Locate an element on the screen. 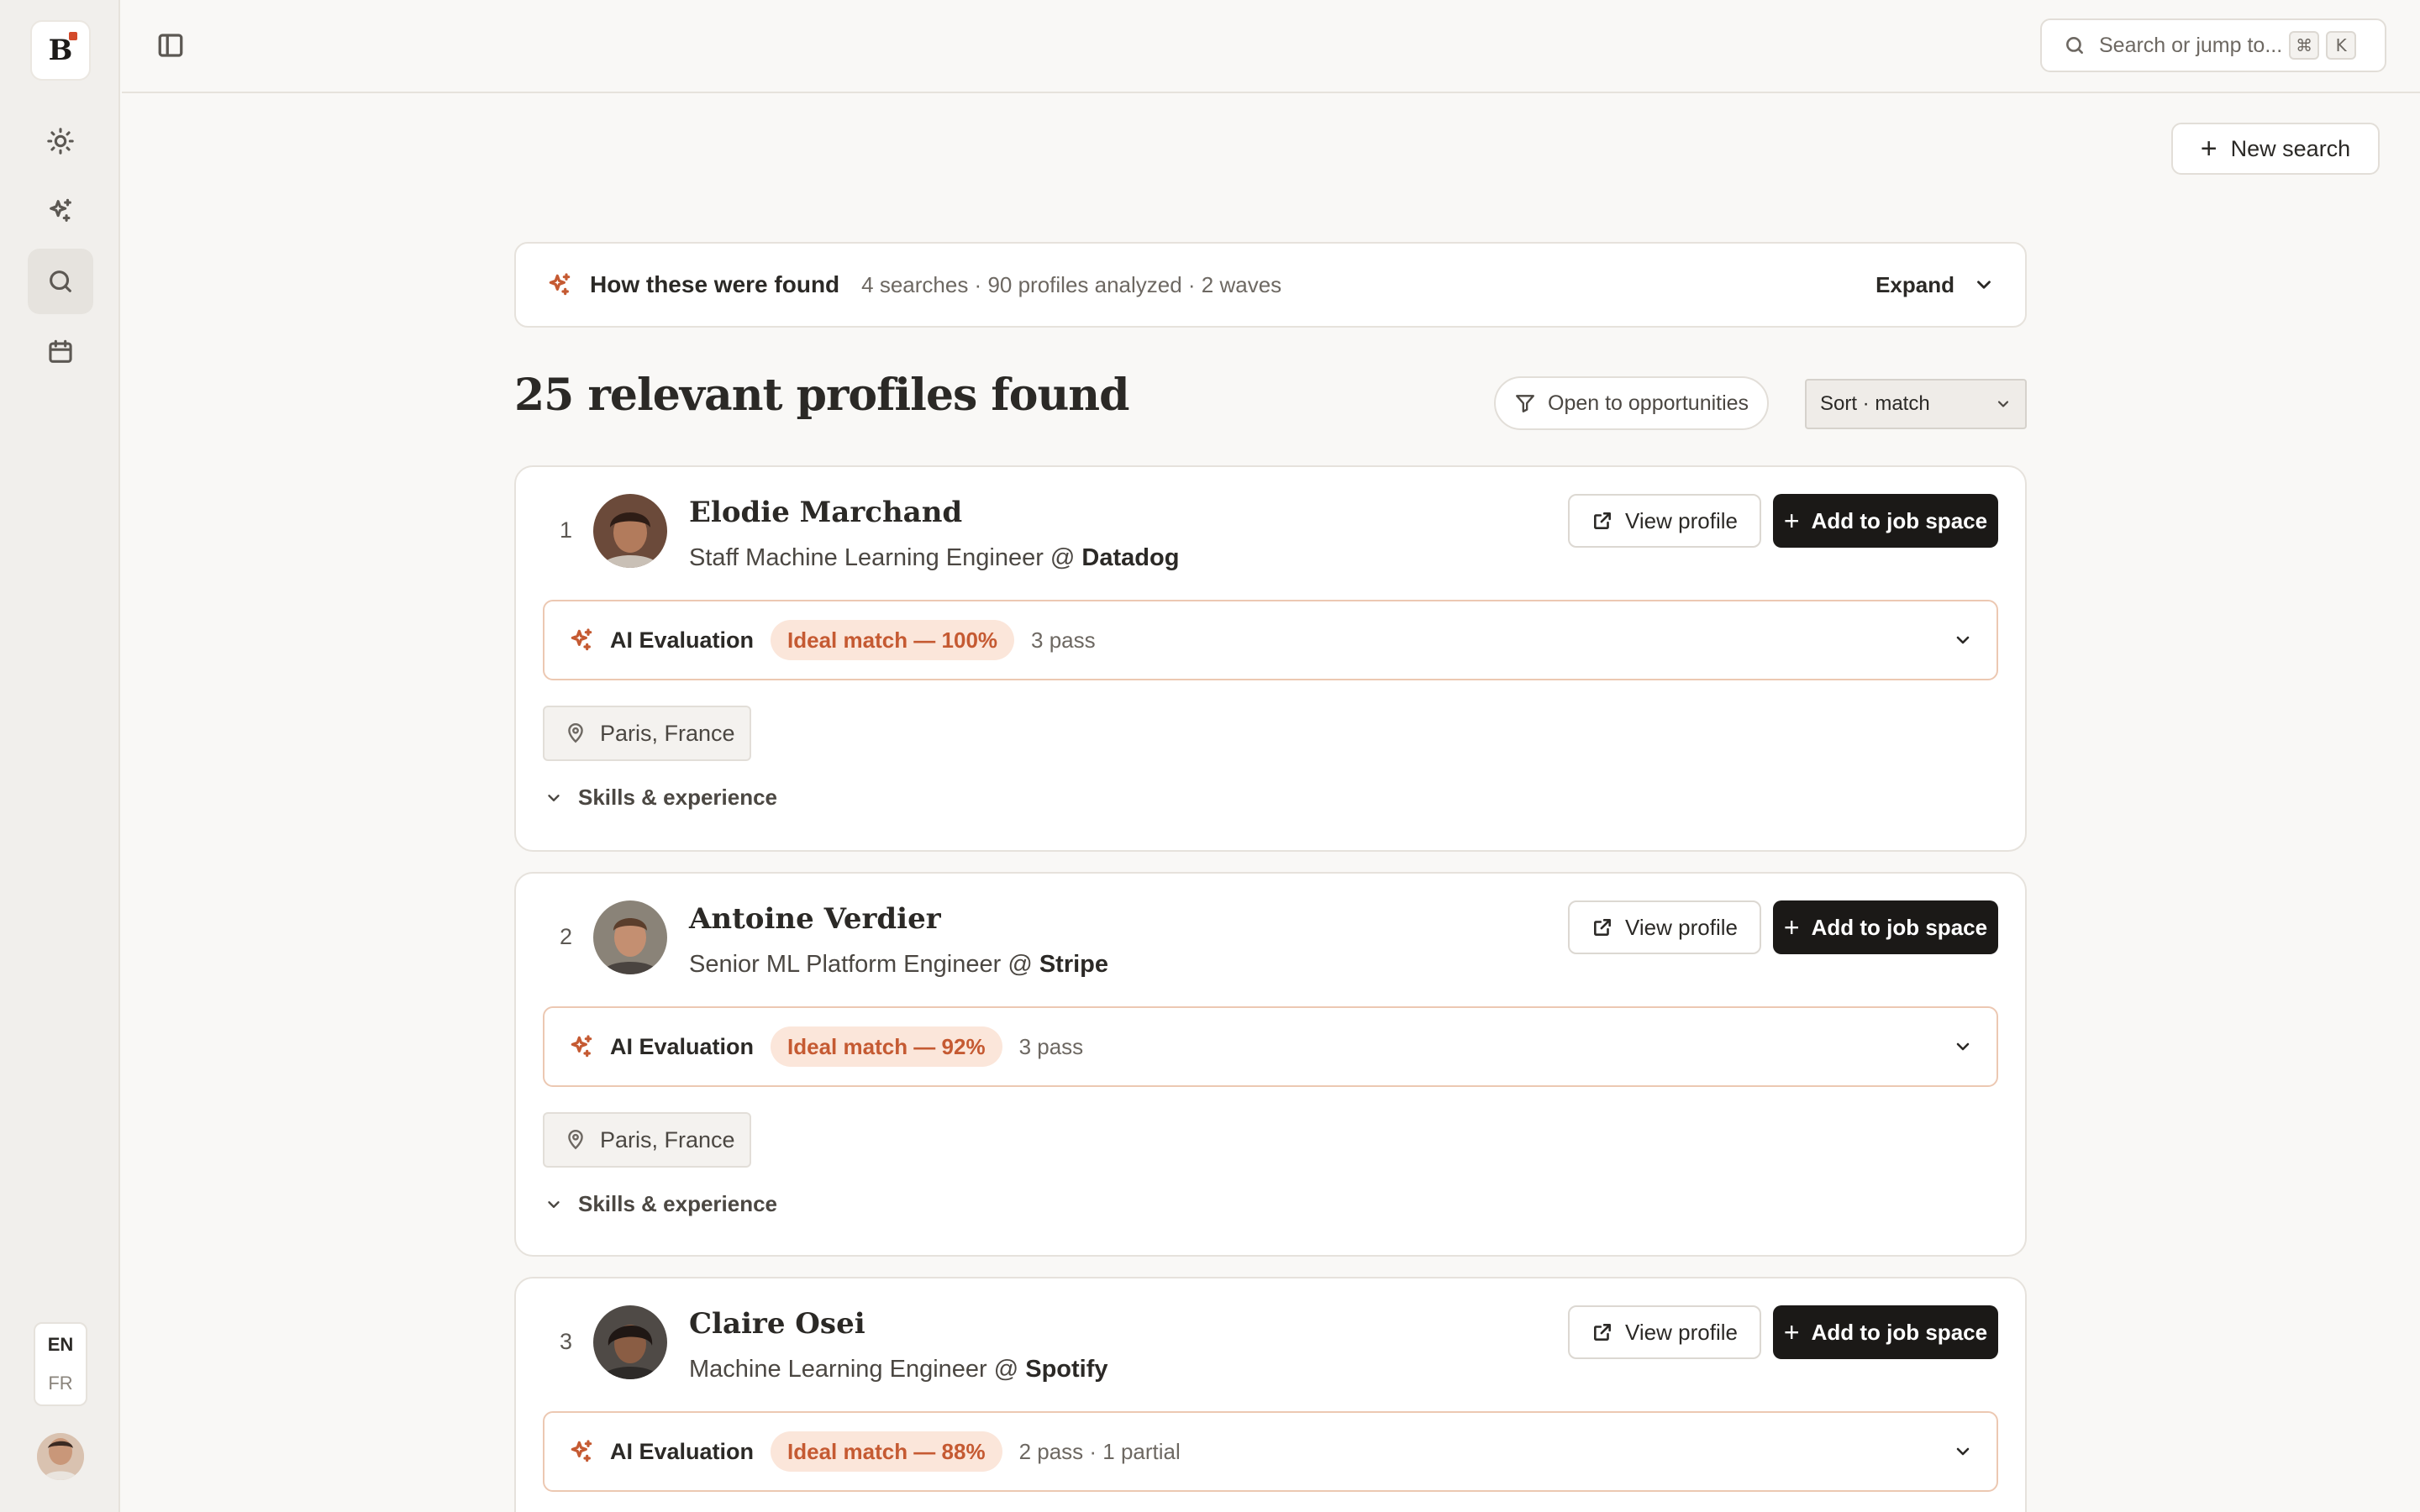  sidebar-toggle-button is located at coordinates (172, 47).